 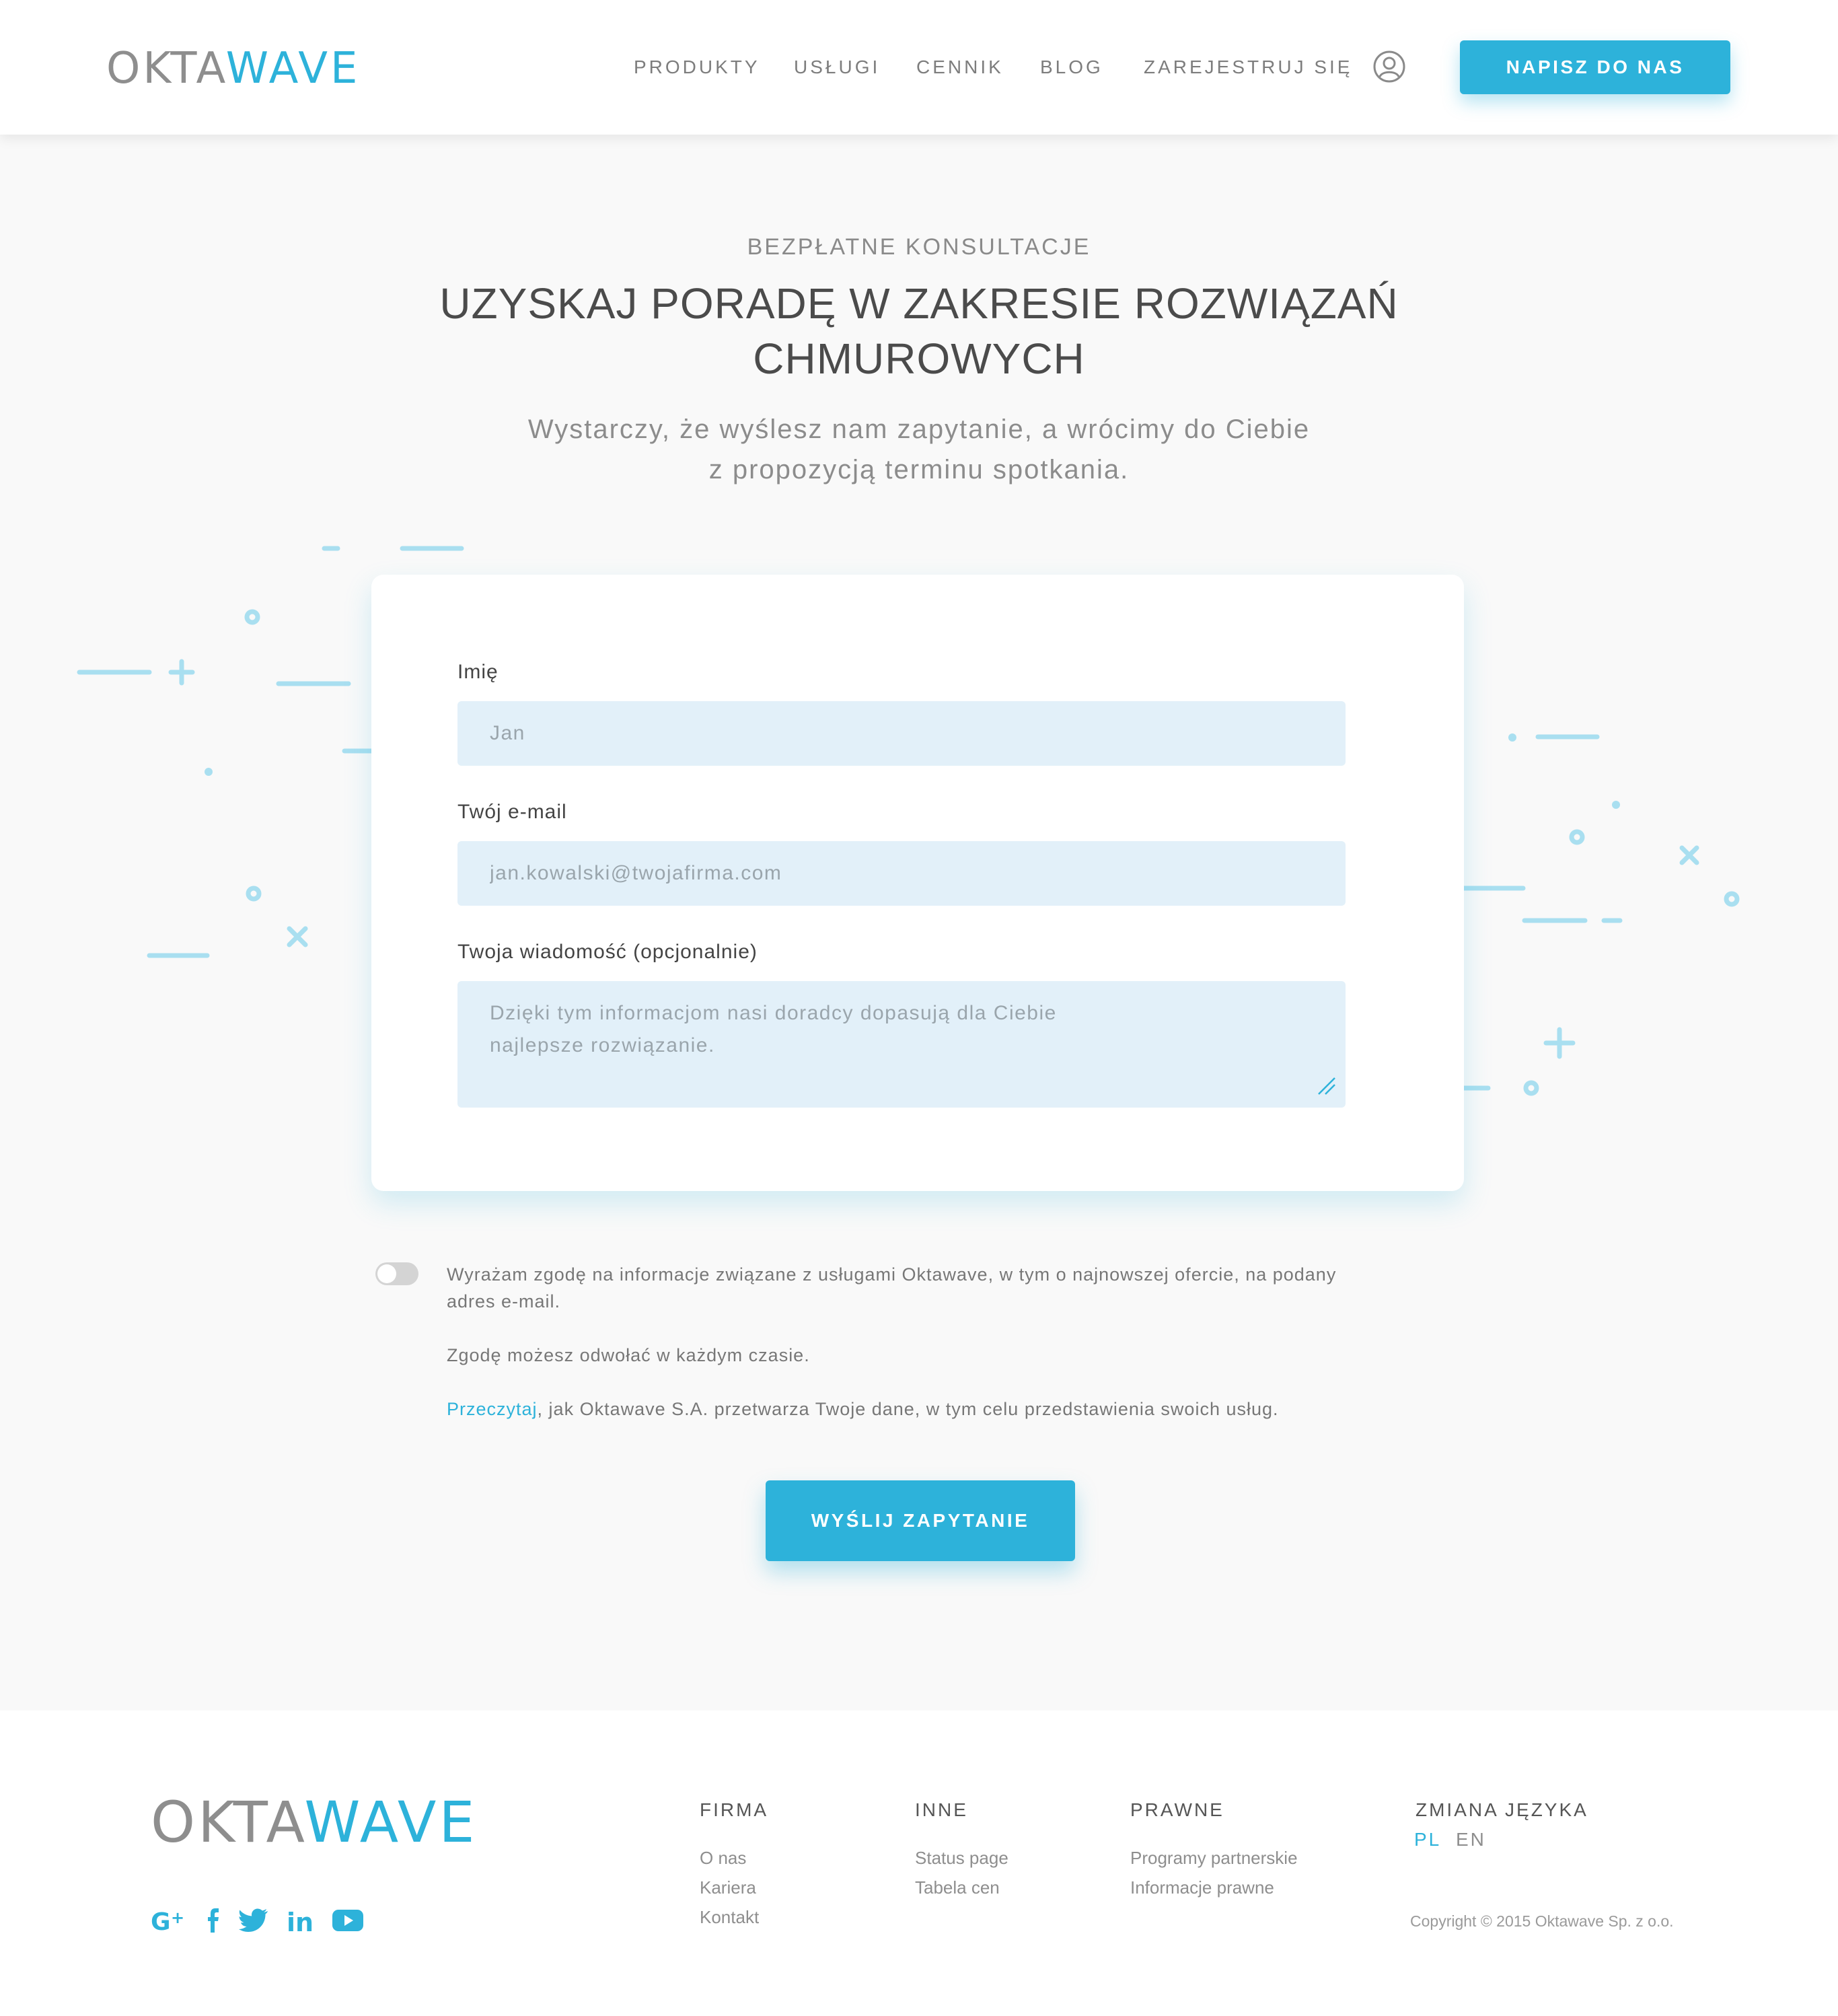 What do you see at coordinates (293, 69) in the screenshot?
I see `logo-part-wave: WAVE` at bounding box center [293, 69].